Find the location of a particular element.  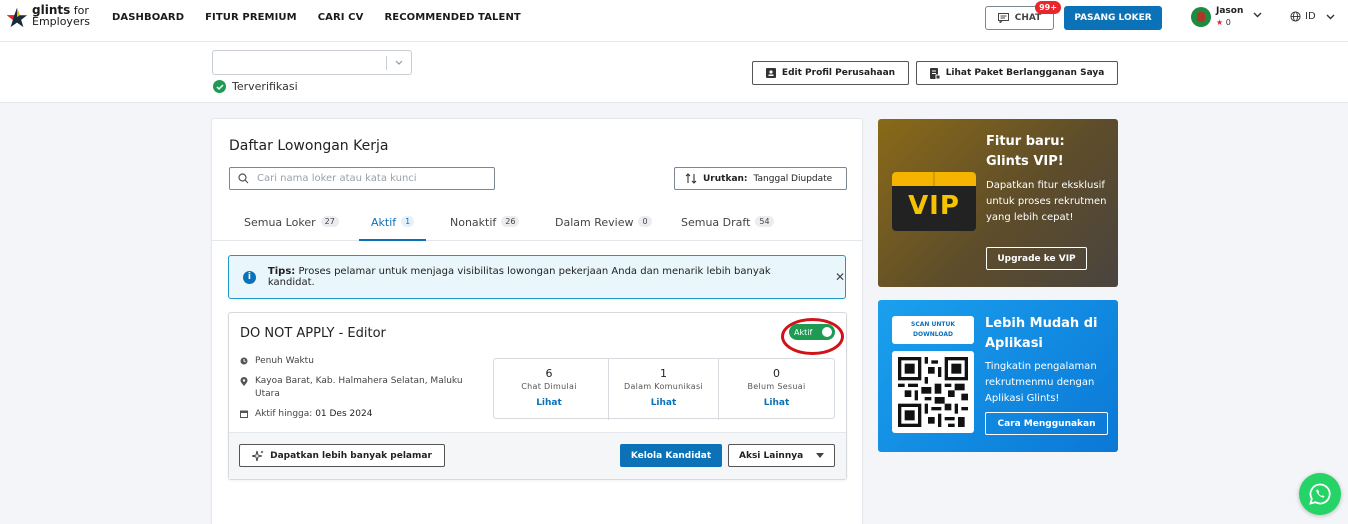

nav-link-cari-cv: CARI CV is located at coordinates (341, 17).